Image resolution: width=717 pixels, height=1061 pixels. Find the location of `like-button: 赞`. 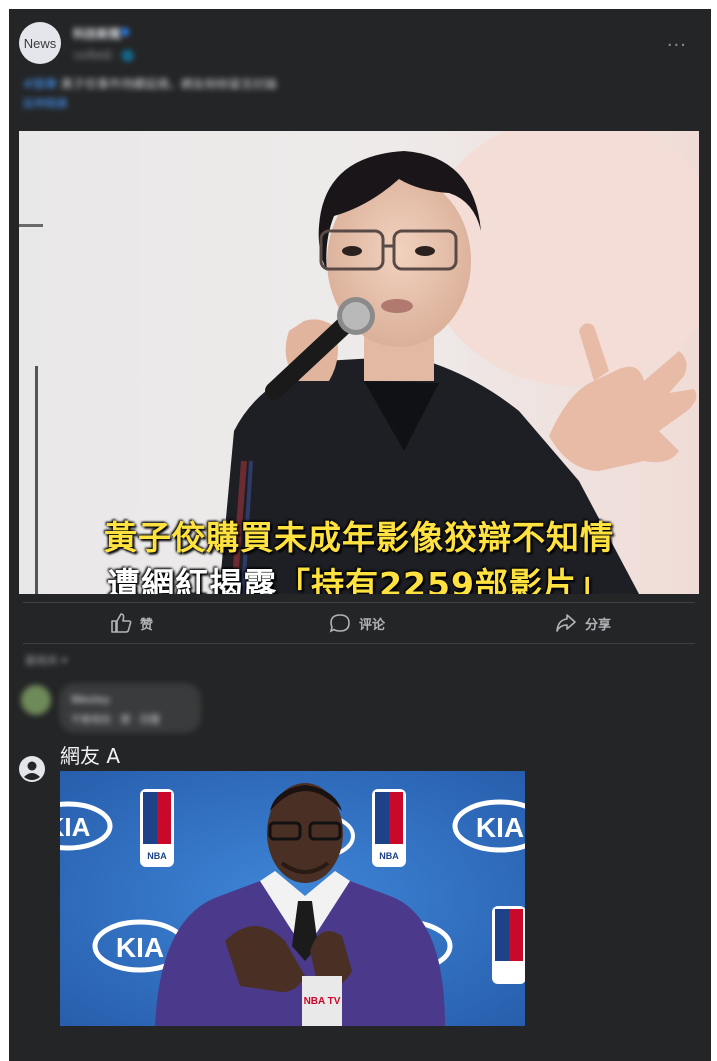

like-button: 赞 is located at coordinates (131, 623).